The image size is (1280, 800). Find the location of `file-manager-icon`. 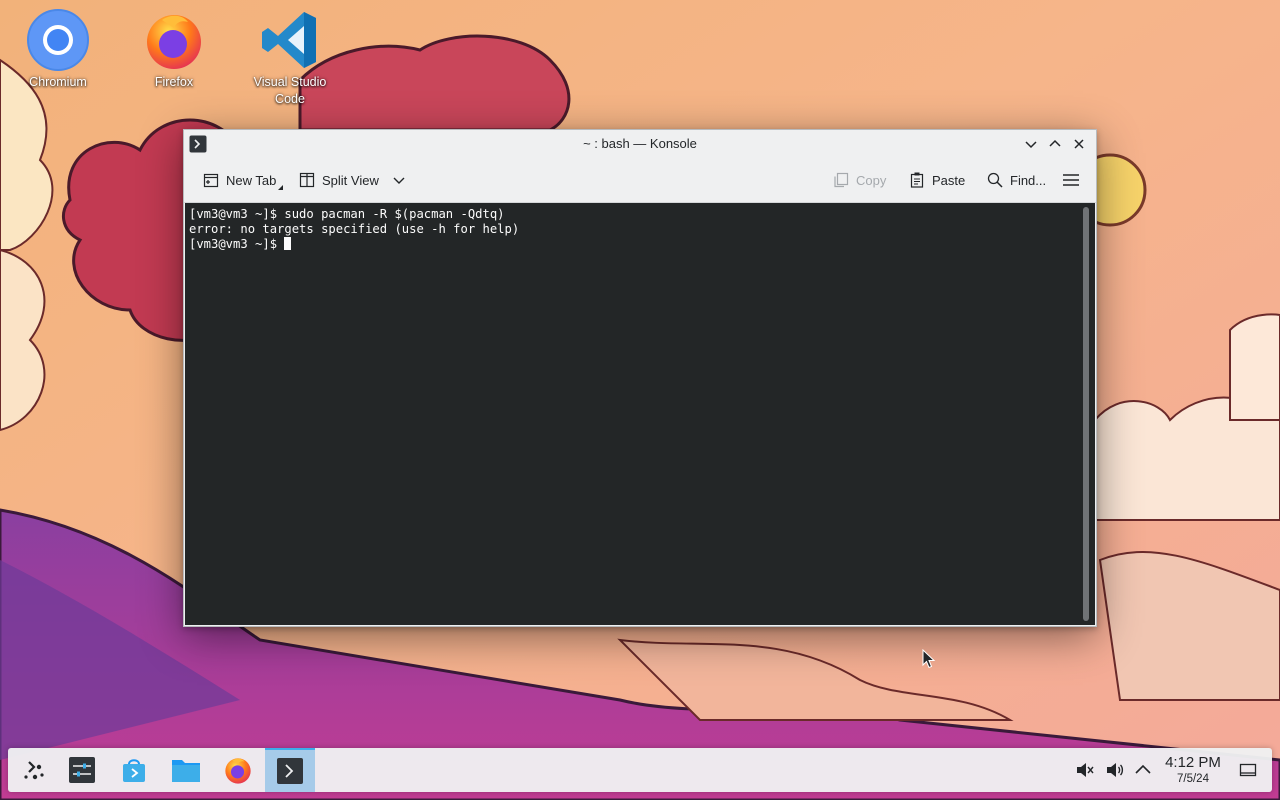

file-manager-icon is located at coordinates (186, 771).